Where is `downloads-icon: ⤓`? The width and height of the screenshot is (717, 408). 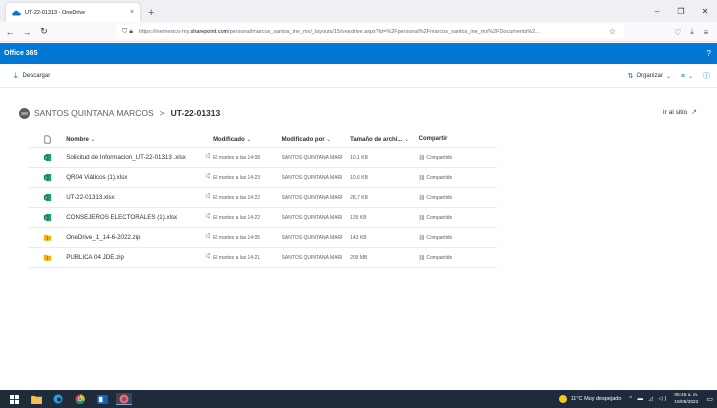 downloads-icon: ⤓ is located at coordinates (692, 32).